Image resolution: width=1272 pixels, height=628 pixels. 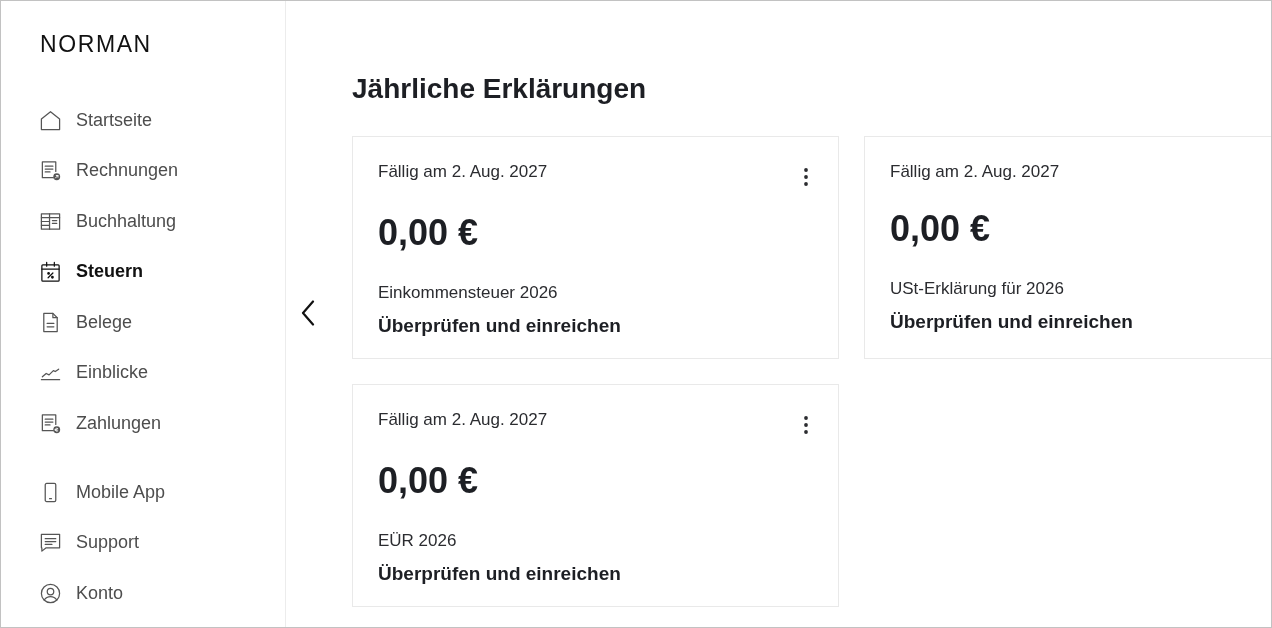 I want to click on page-title: Jährliche Erklärungen, so click(x=500, y=89).